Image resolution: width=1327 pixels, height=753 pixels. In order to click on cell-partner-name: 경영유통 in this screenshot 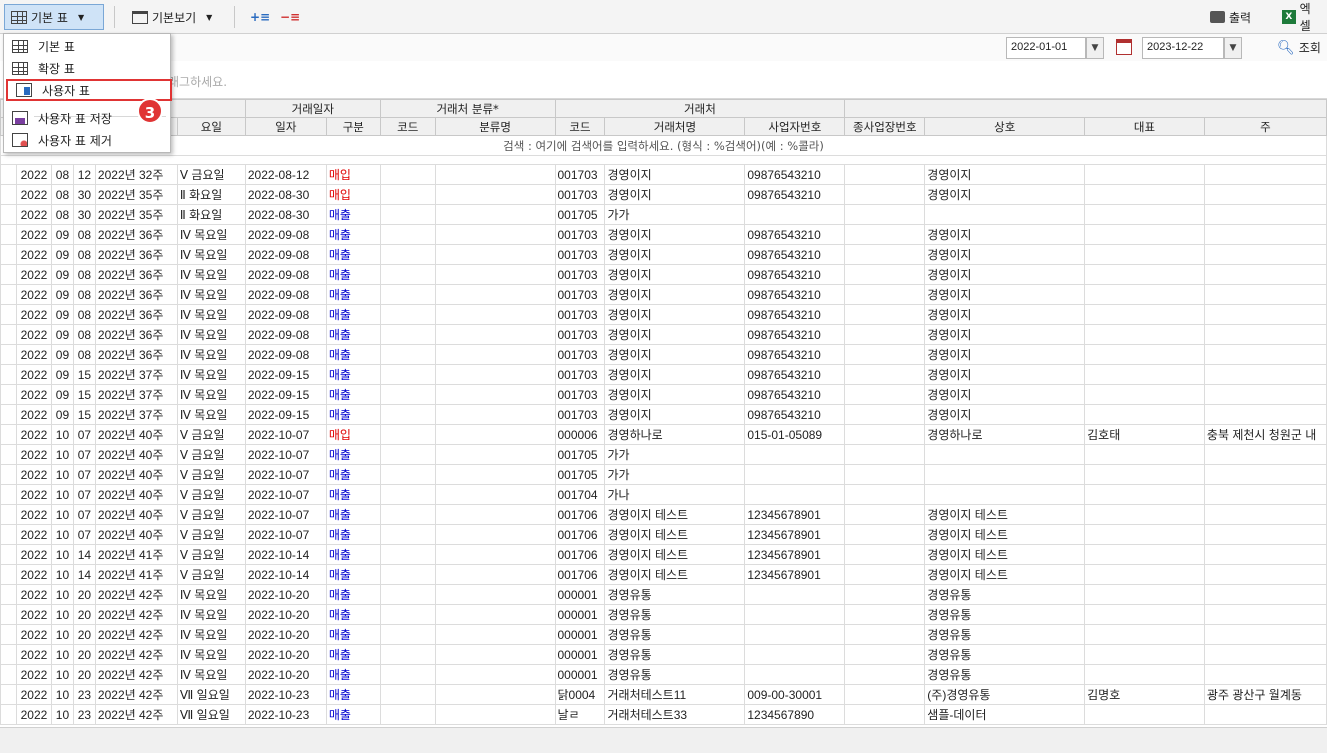, I will do `click(675, 674)`.